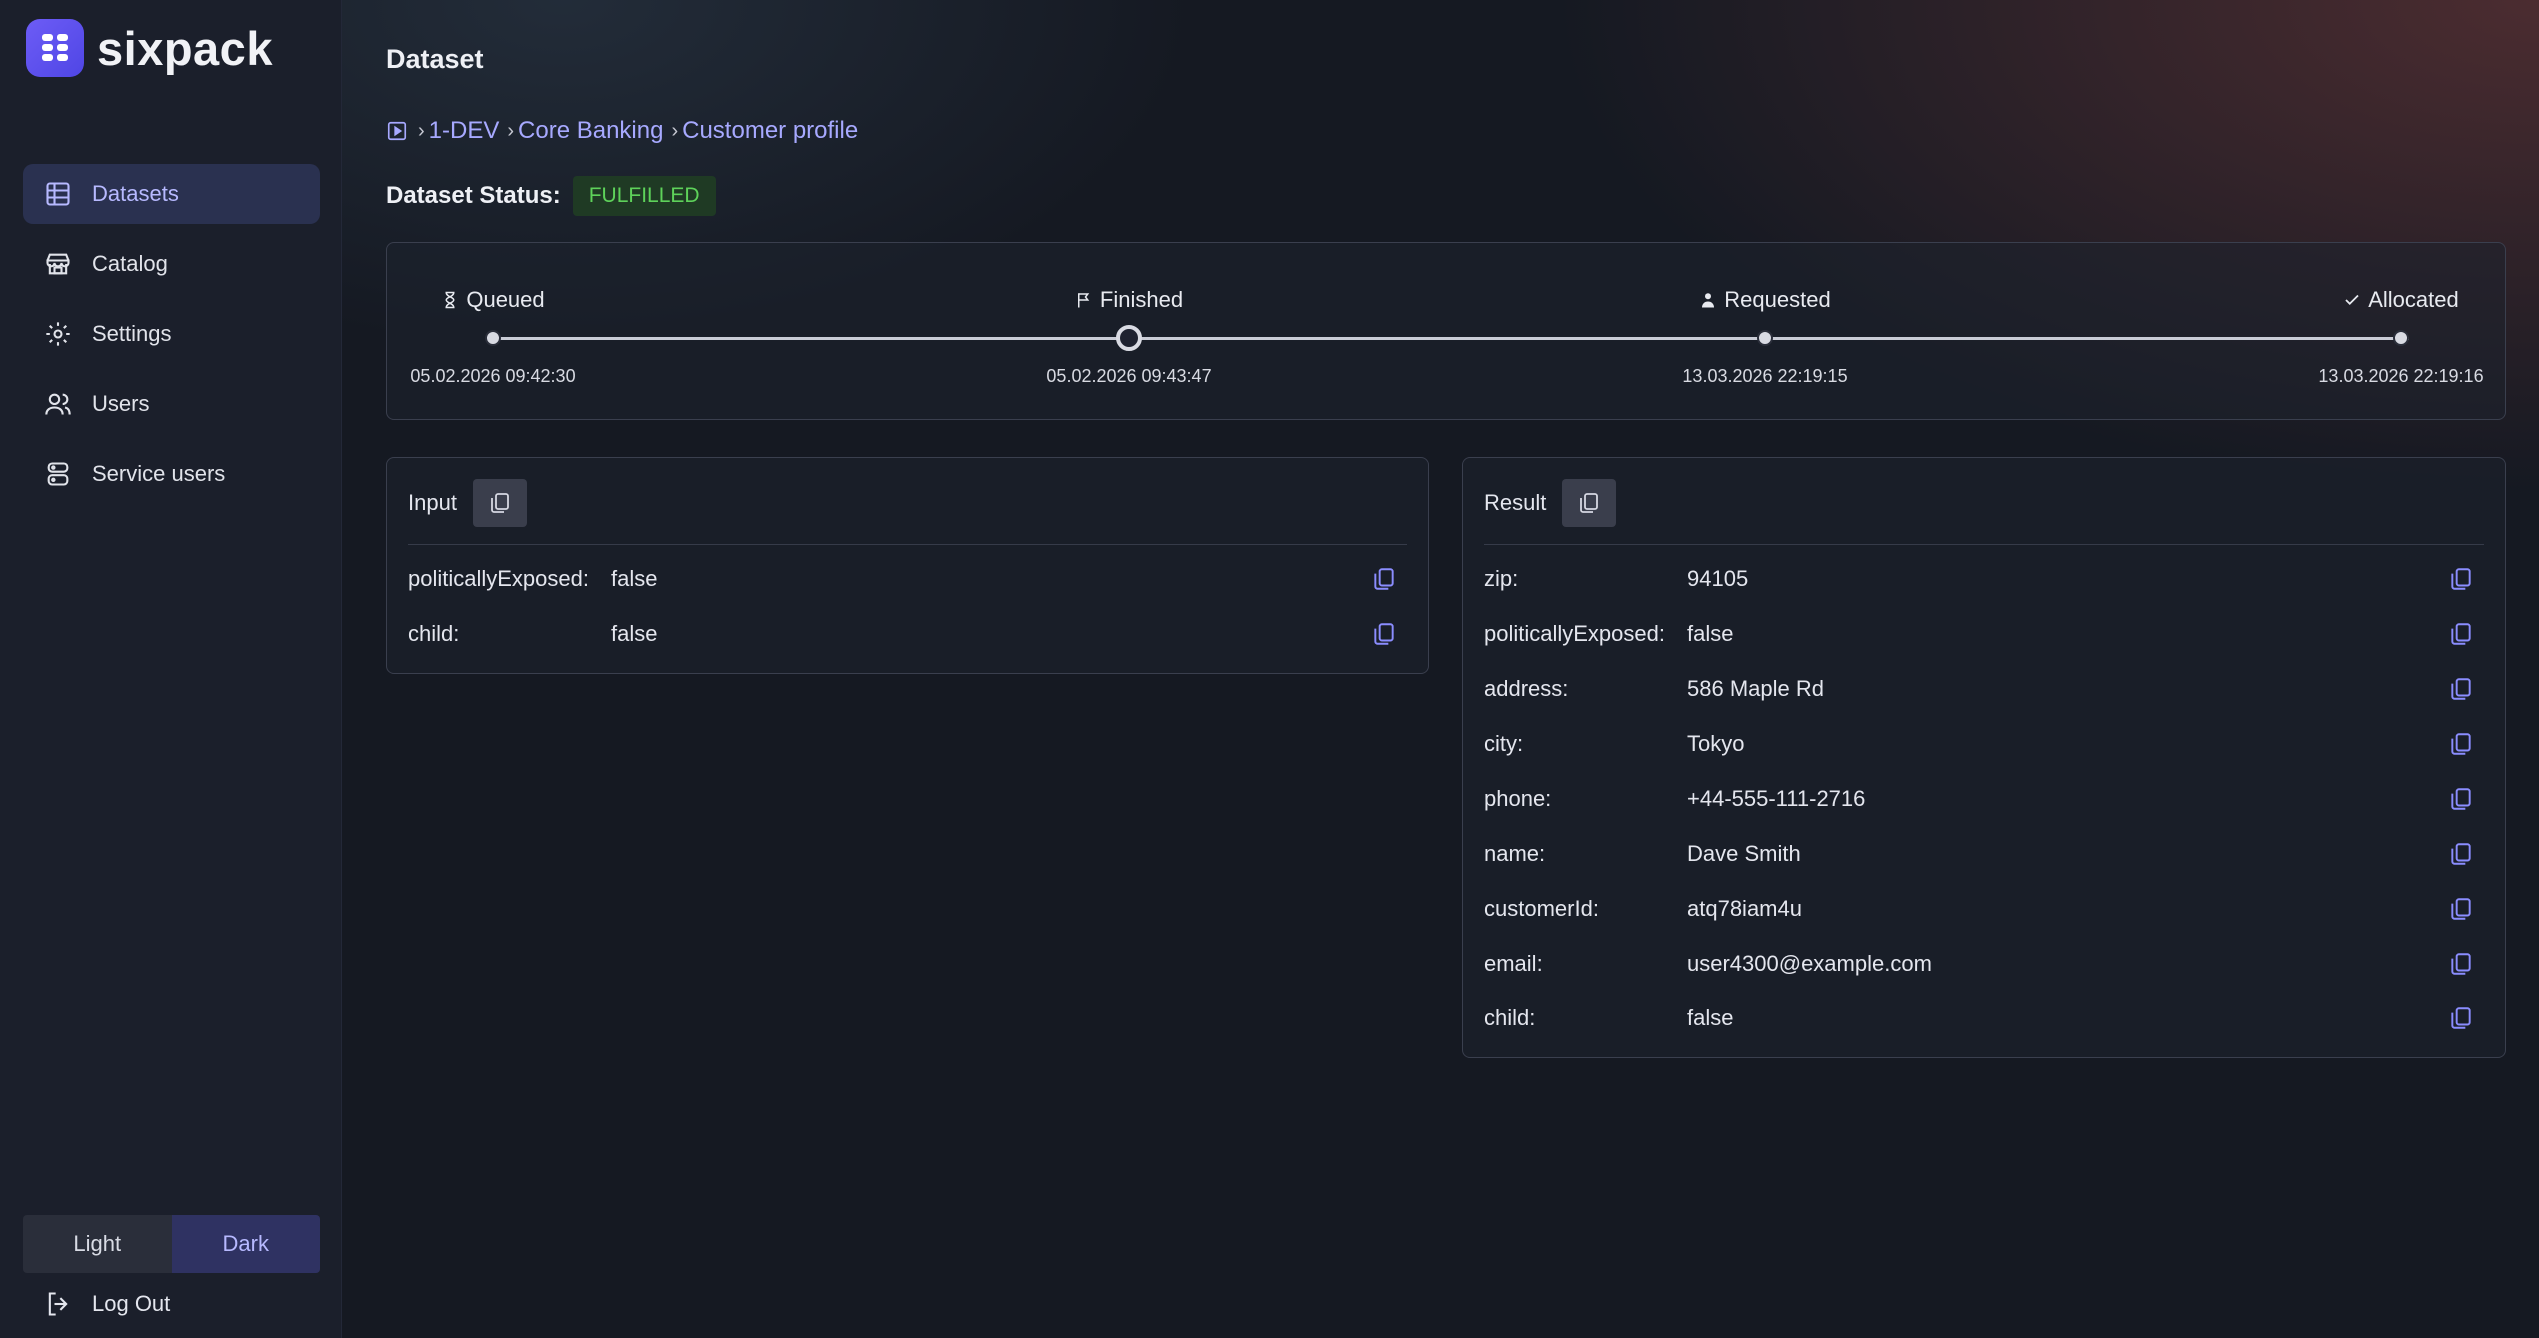 The image size is (2539, 1338). Describe the element at coordinates (1708, 300) in the screenshot. I see `person-icon` at that location.